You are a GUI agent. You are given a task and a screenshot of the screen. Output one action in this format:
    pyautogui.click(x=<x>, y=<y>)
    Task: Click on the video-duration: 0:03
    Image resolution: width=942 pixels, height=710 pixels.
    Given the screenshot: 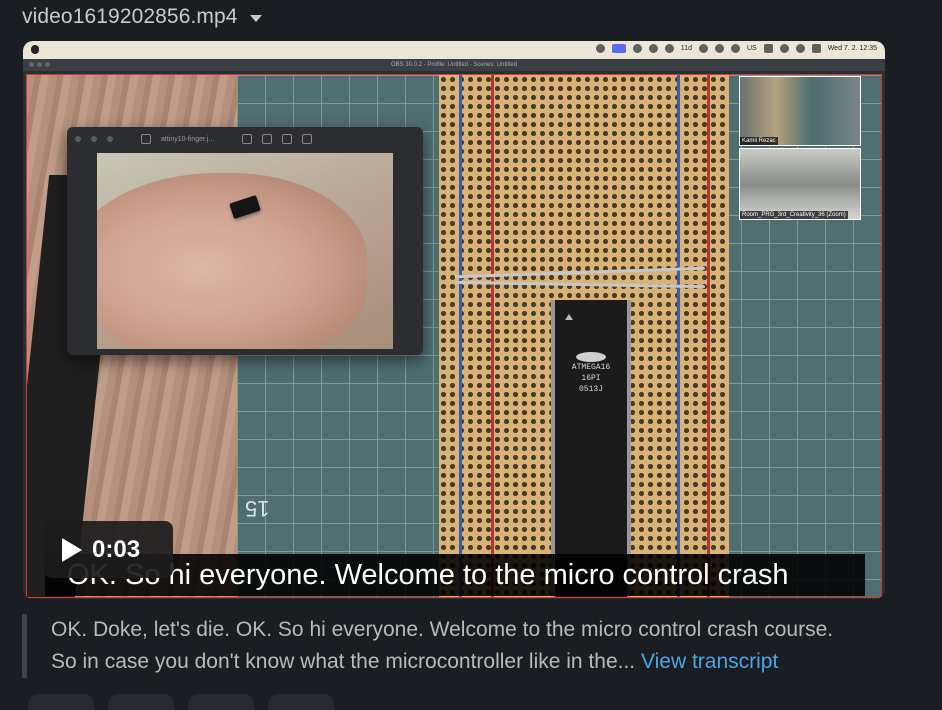 What is the action you would take?
    pyautogui.click(x=116, y=549)
    